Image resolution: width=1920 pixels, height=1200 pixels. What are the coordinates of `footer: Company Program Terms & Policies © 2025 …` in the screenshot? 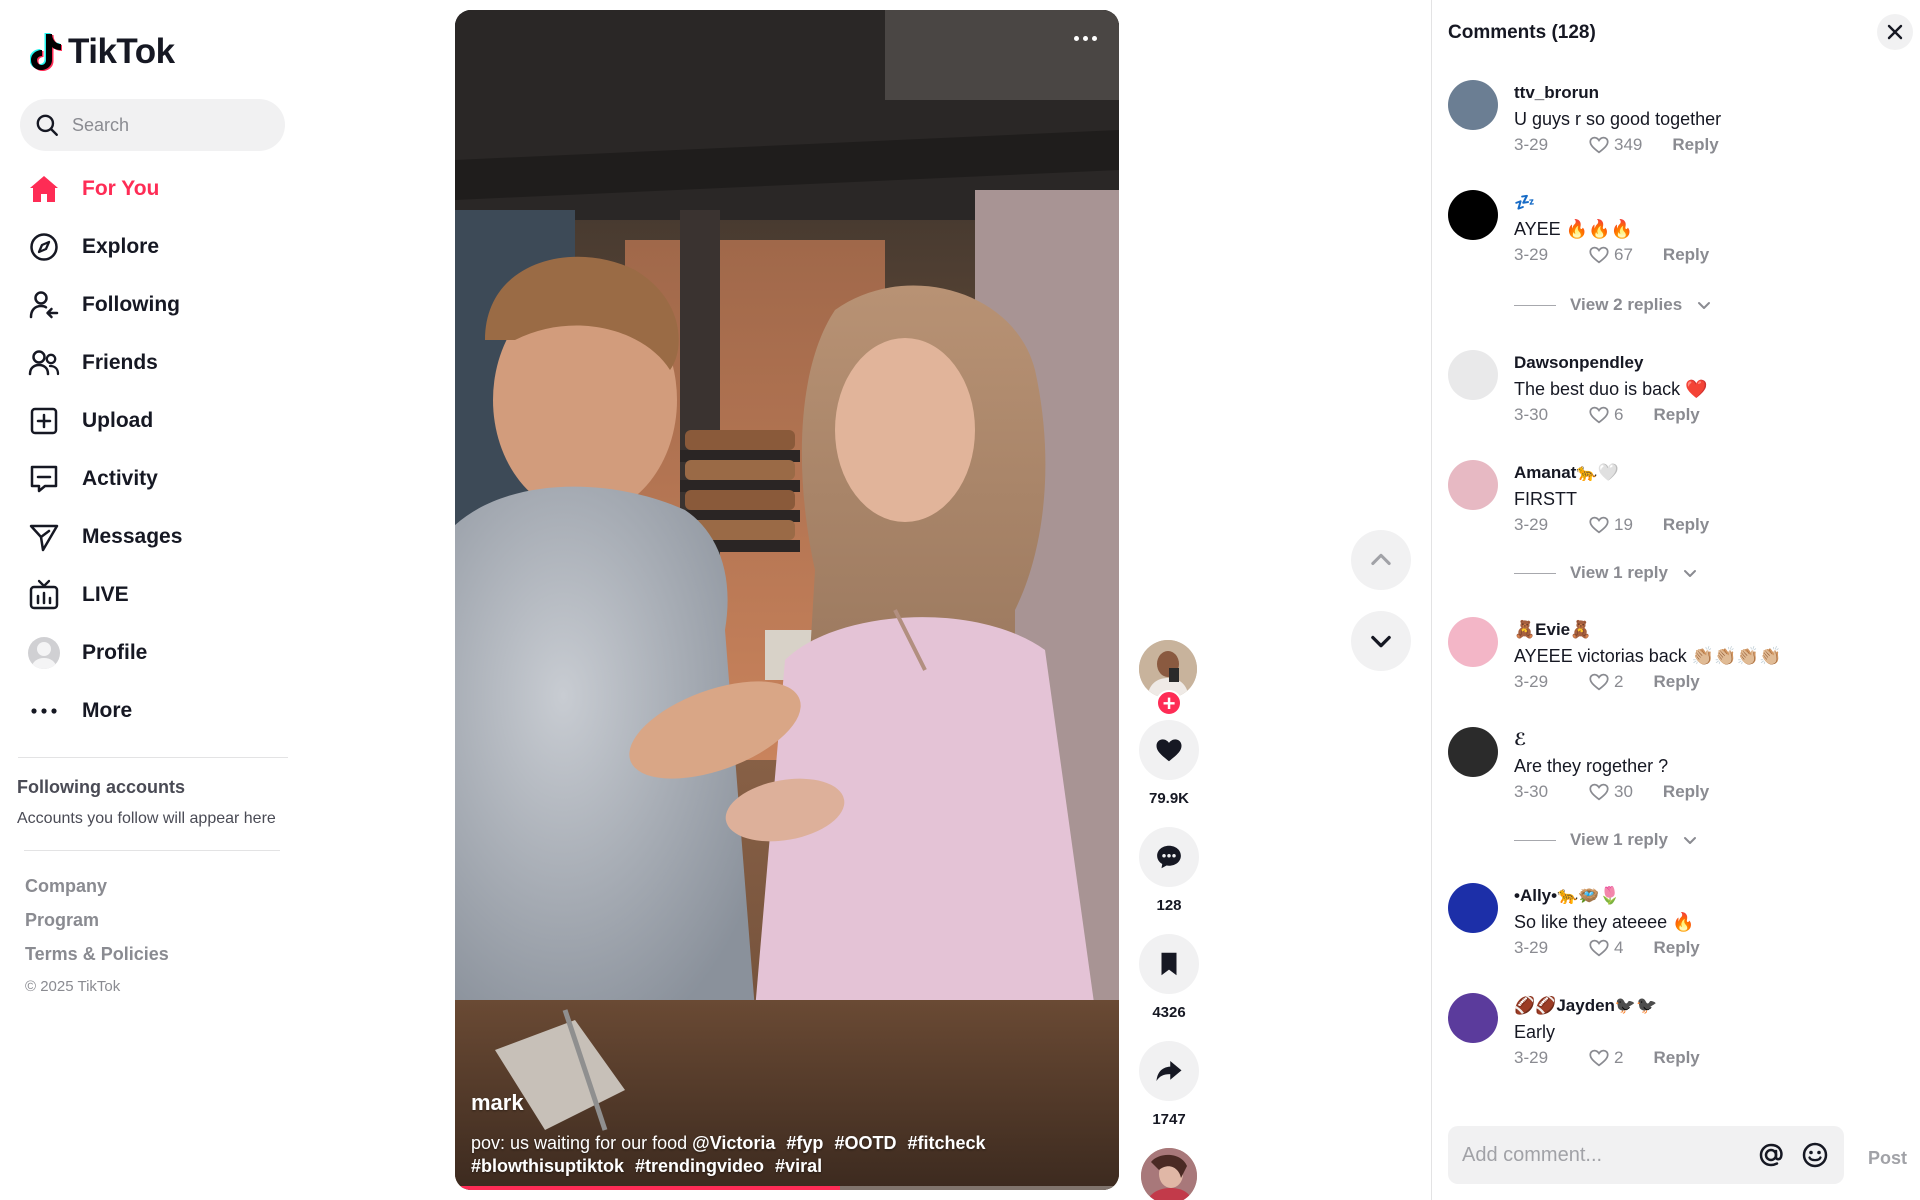 It's located at (97, 934).